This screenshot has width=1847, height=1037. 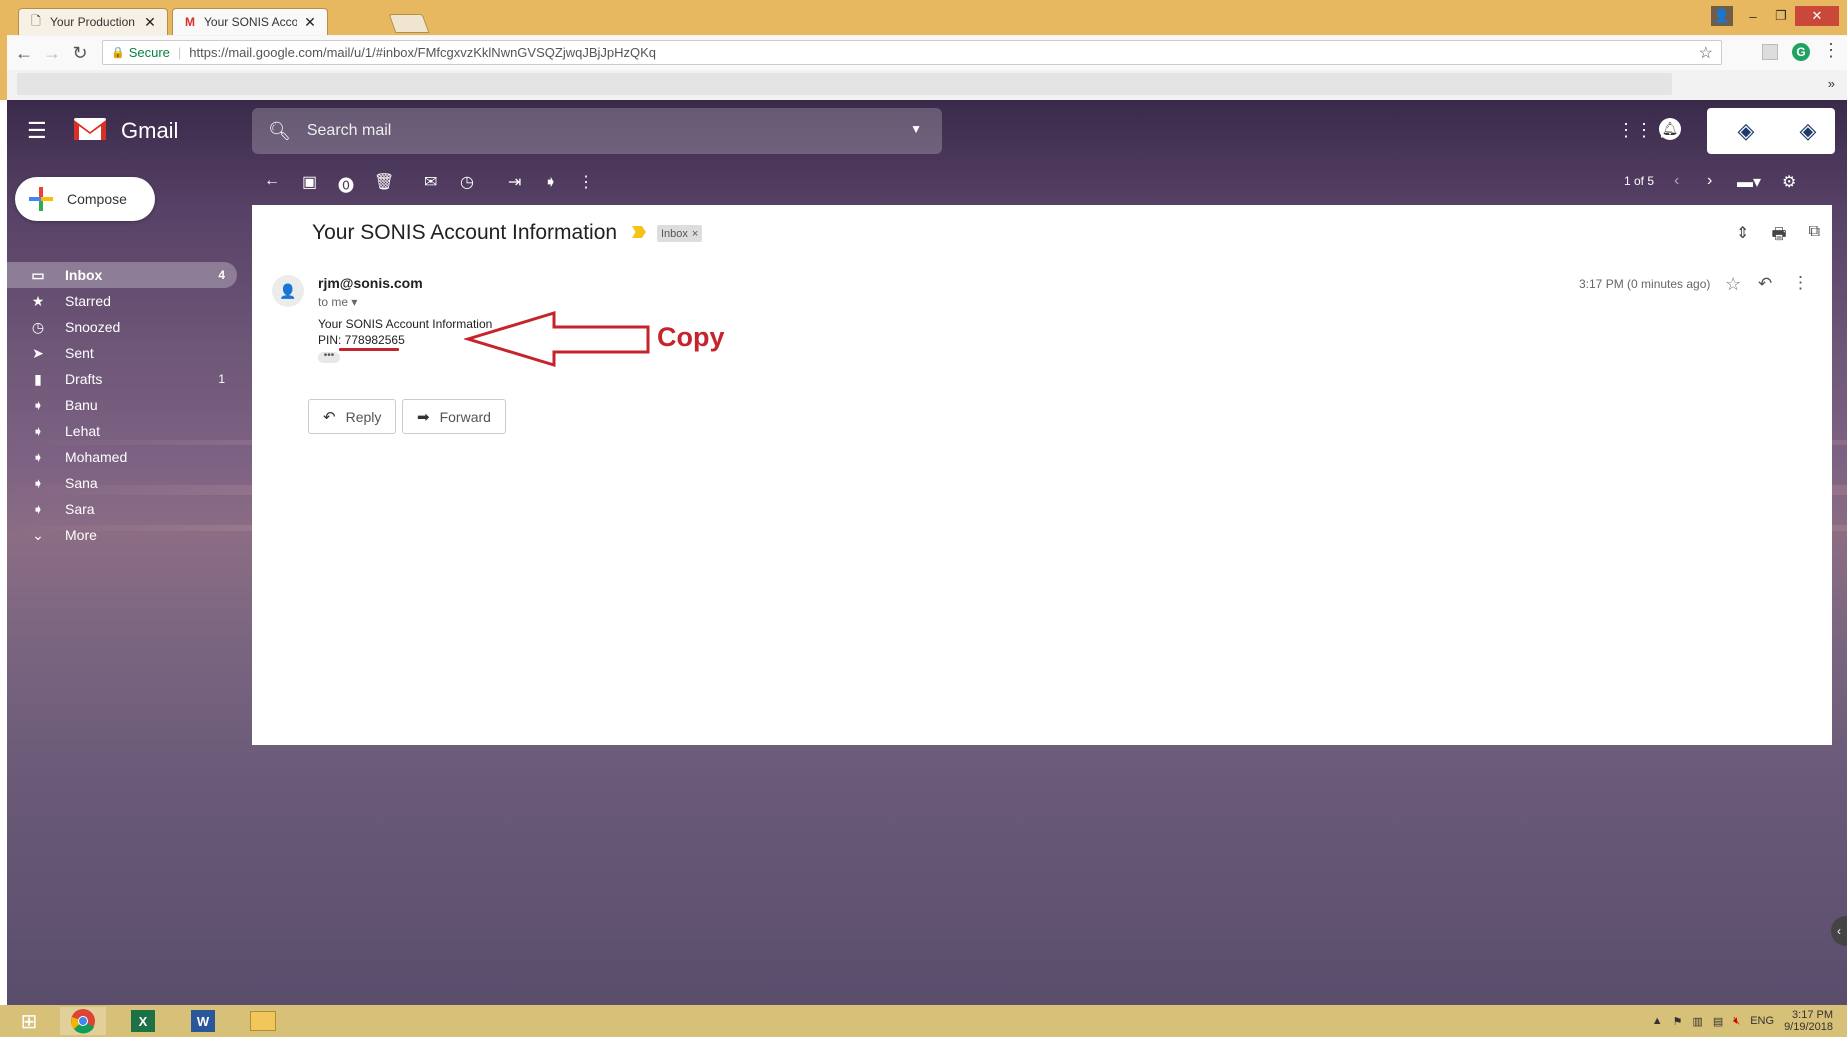 What do you see at coordinates (122, 275) in the screenshot?
I see `sidebar-item-inbox: ▭ Inbox 4` at bounding box center [122, 275].